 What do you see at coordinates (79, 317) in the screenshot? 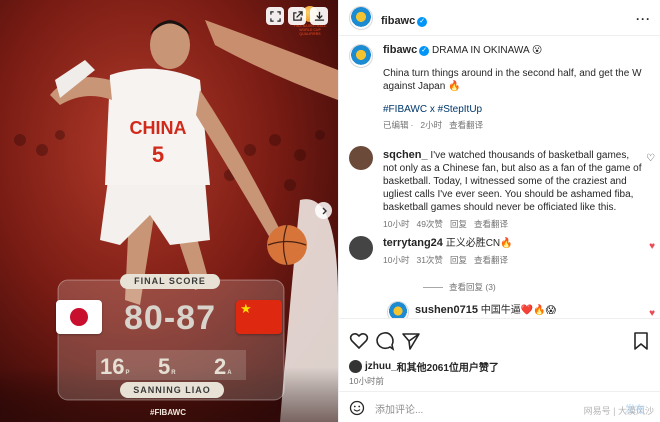
I see `japan-flag-icon` at bounding box center [79, 317].